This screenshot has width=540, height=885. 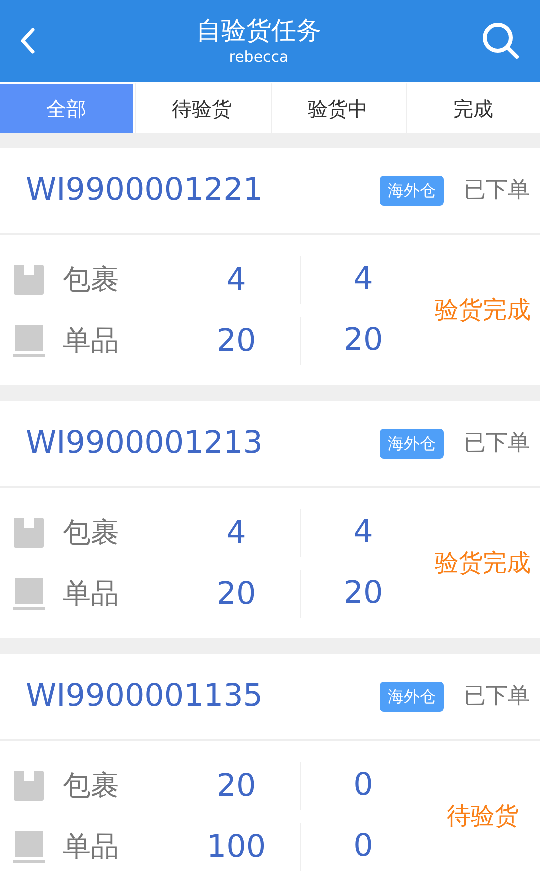 What do you see at coordinates (66, 107) in the screenshot?
I see `filter-tab: 全部` at bounding box center [66, 107].